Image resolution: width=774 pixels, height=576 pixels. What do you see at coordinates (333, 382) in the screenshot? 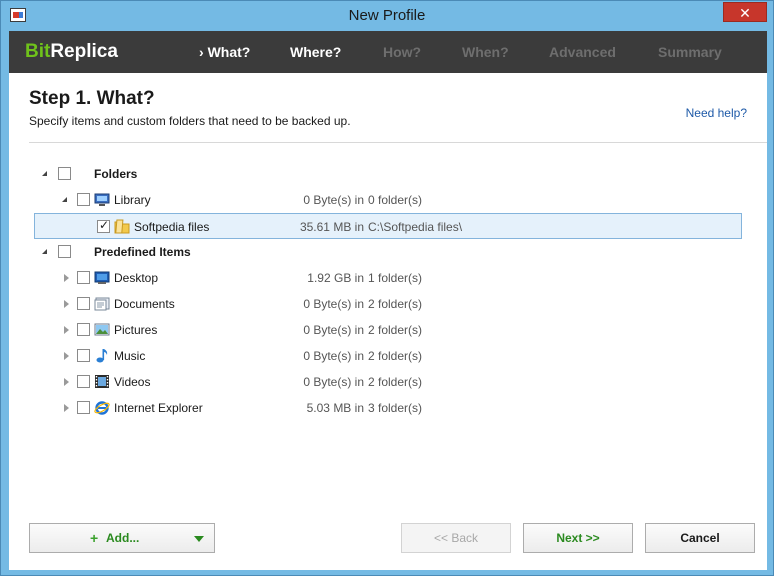
I see `videos-size: 0 Byte(s) in` at bounding box center [333, 382].